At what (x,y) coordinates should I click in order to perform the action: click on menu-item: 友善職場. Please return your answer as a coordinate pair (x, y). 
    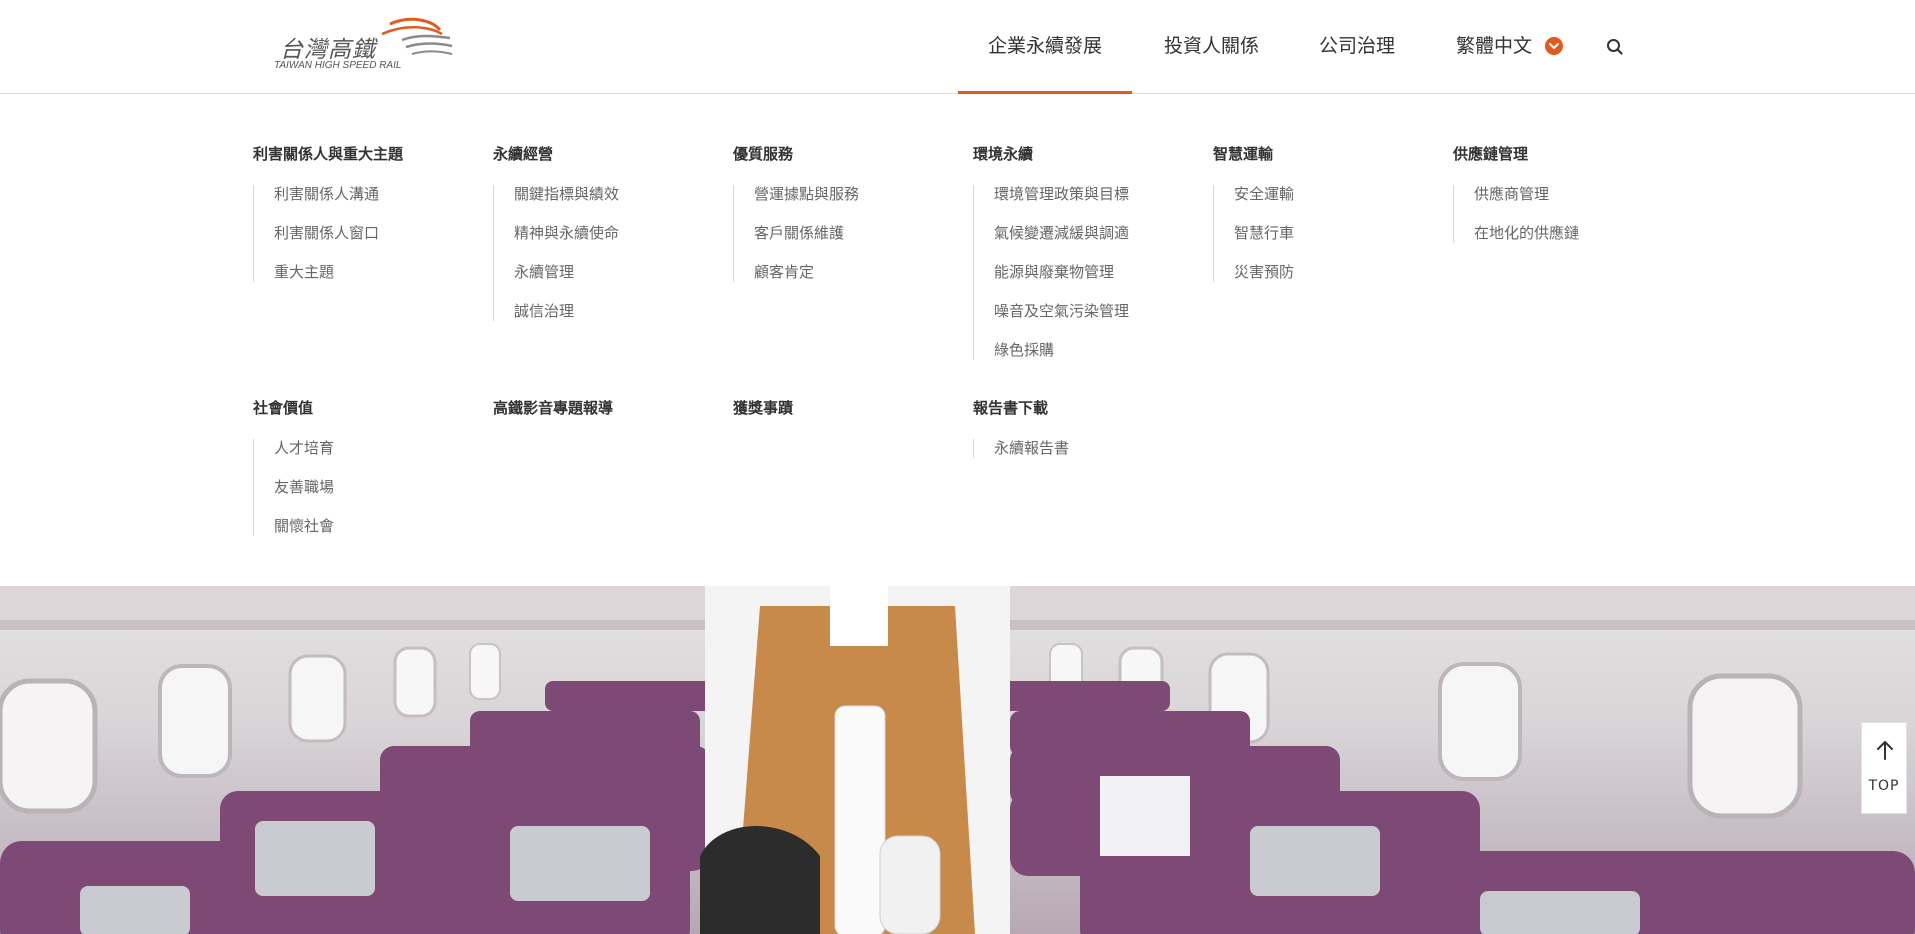
    Looking at the image, I should click on (373, 497).